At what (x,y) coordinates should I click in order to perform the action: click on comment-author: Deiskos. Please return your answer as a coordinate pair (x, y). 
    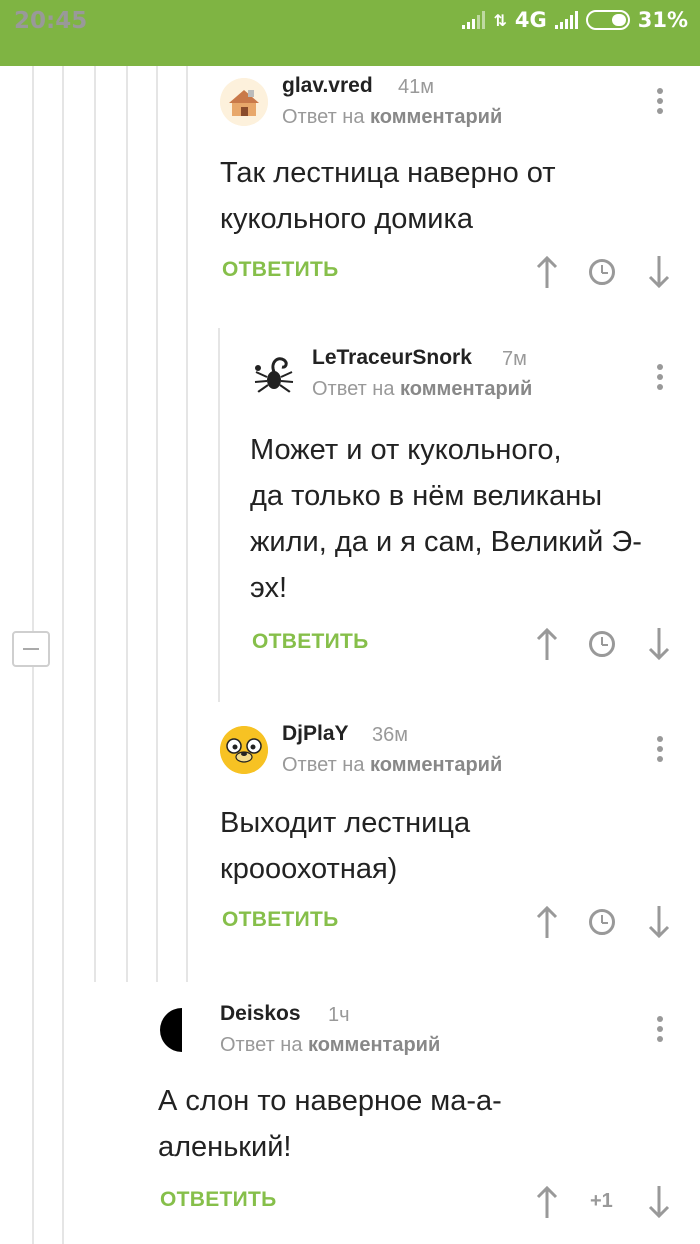
    Looking at the image, I should click on (260, 1014).